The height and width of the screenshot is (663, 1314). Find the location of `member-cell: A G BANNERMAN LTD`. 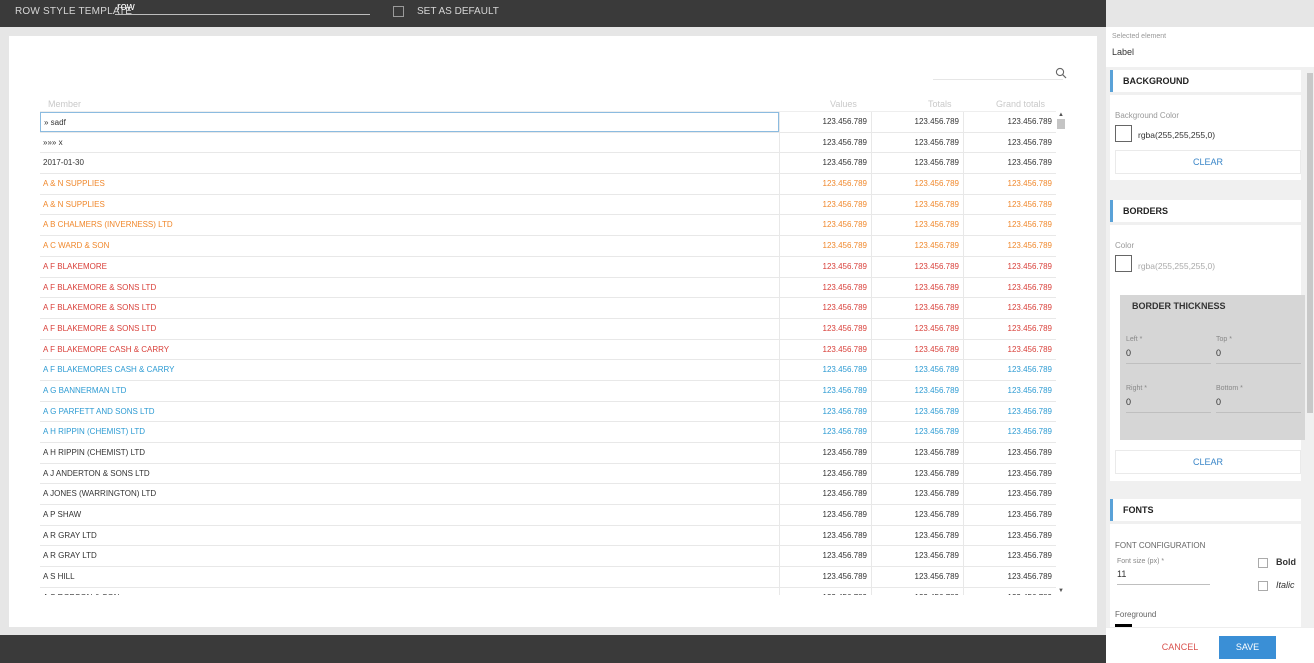

member-cell: A G BANNERMAN LTD is located at coordinates (409, 391).